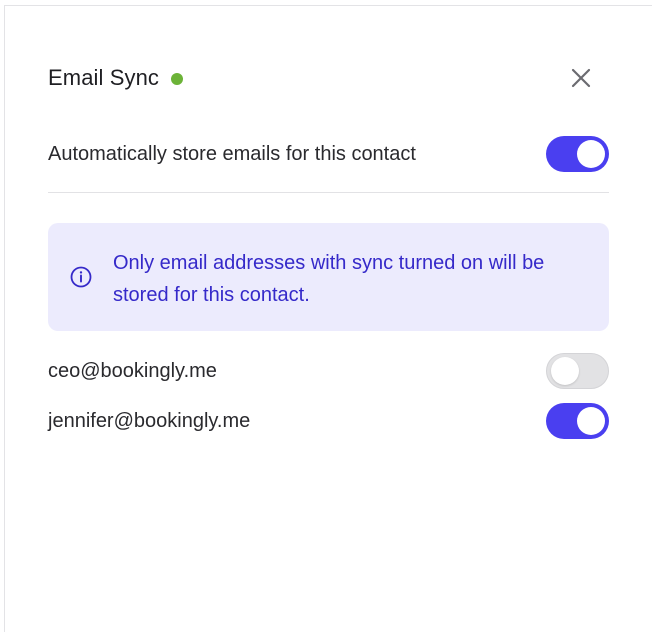  I want to click on email-sync-toggle-jennifer, so click(577, 421).